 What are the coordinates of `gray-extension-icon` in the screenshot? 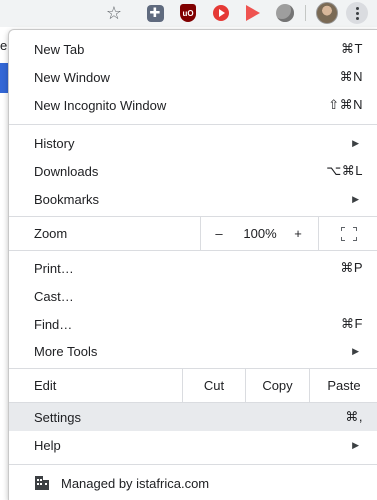 It's located at (285, 13).